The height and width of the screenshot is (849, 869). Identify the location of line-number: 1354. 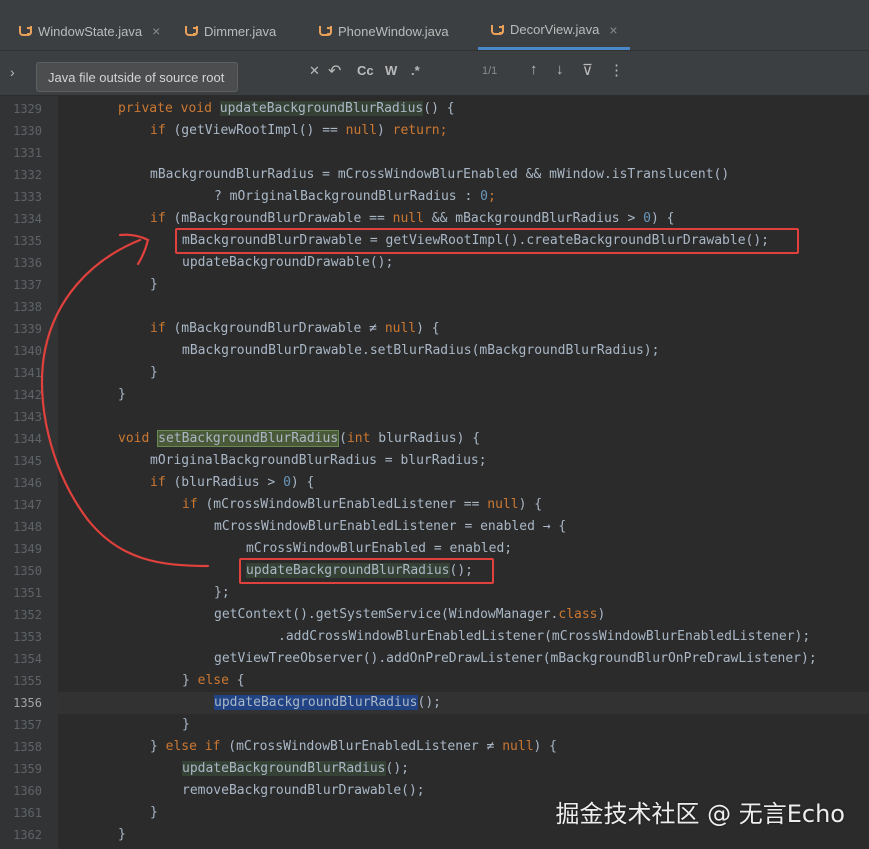
(27, 659).